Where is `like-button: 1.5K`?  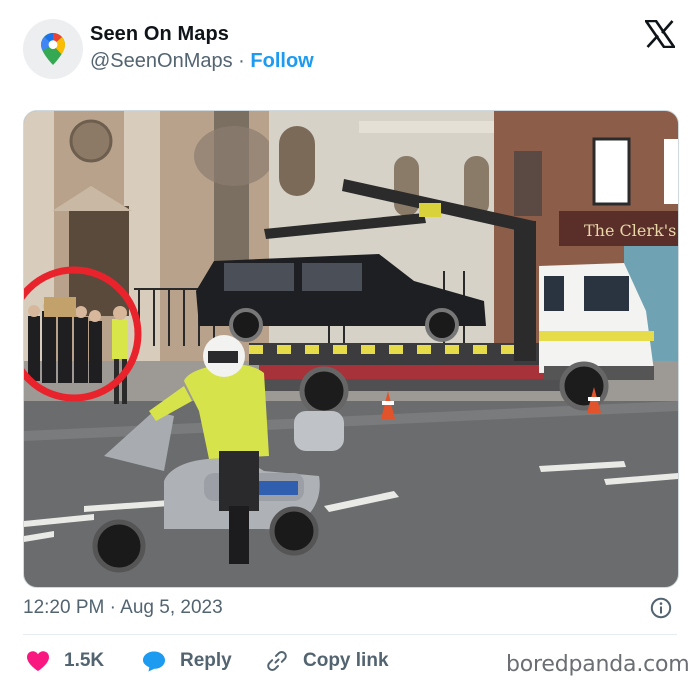 like-button: 1.5K is located at coordinates (65, 661).